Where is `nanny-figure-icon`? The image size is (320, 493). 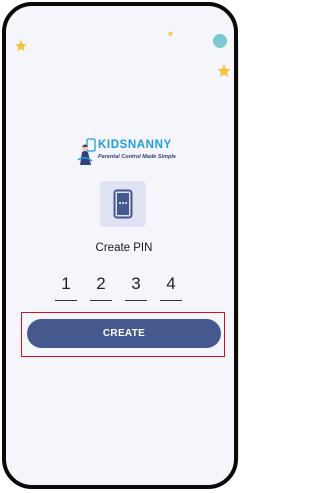 nanny-figure-icon is located at coordinates (86, 151).